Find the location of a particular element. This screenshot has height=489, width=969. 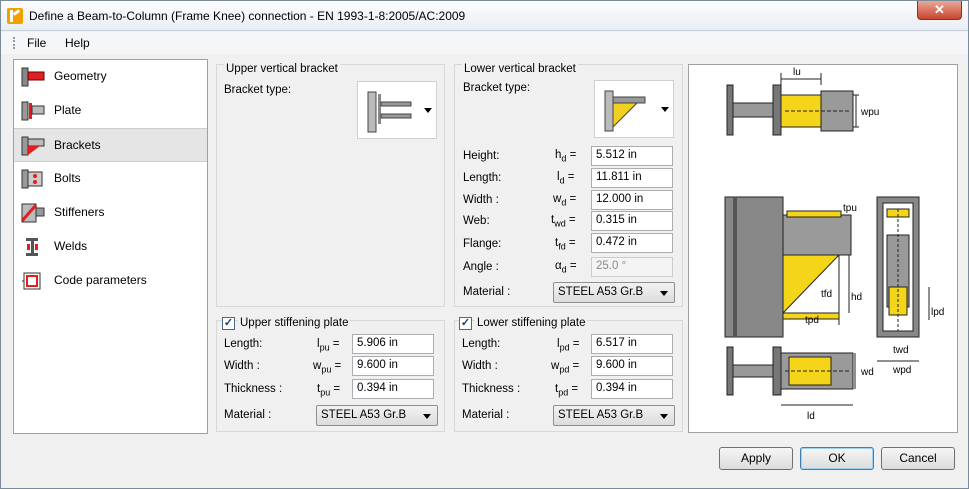

flange-field: 0.472 in is located at coordinates (632, 243).